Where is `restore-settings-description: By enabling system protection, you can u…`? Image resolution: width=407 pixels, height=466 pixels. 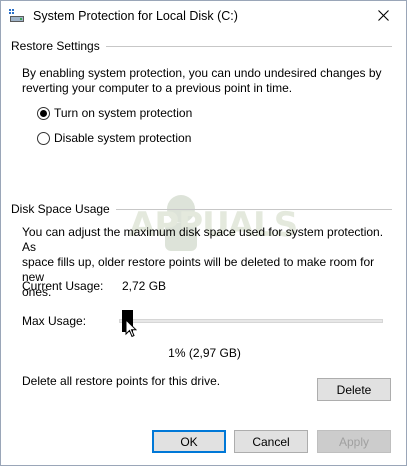 restore-settings-description: By enabling system protection, you can u… is located at coordinates (207, 81).